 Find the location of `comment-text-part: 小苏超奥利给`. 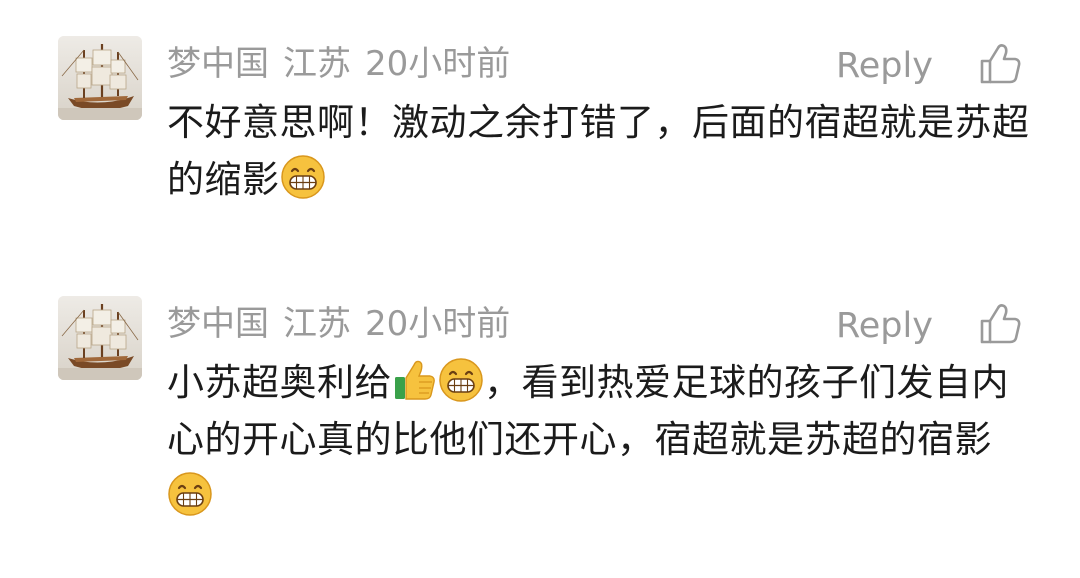

comment-text-part: 小苏超奥利给 is located at coordinates (279, 382).